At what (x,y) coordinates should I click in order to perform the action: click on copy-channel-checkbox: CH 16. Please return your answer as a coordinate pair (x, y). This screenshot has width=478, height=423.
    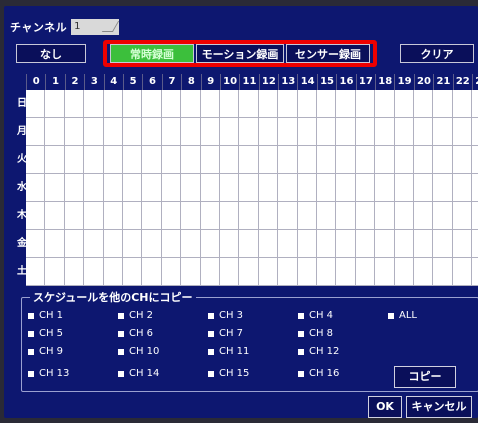
    Looking at the image, I should click on (318, 373).